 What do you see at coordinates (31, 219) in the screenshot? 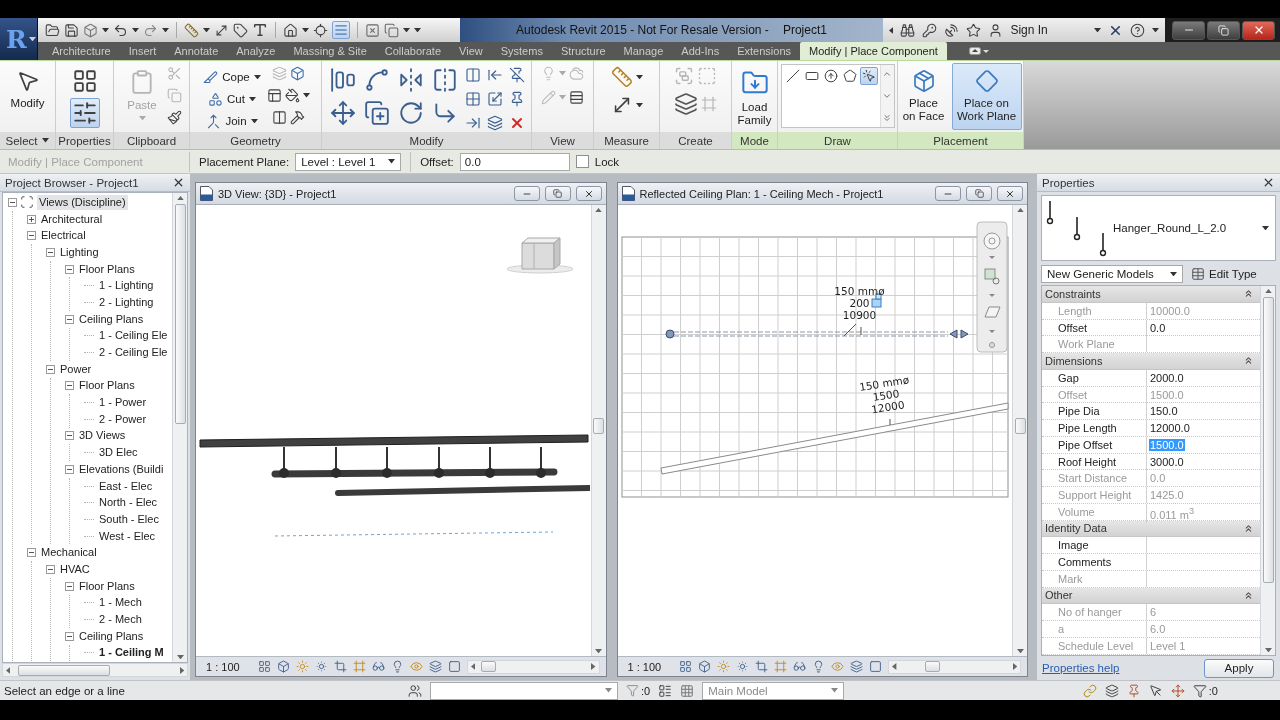
I see `expand-icon` at bounding box center [31, 219].